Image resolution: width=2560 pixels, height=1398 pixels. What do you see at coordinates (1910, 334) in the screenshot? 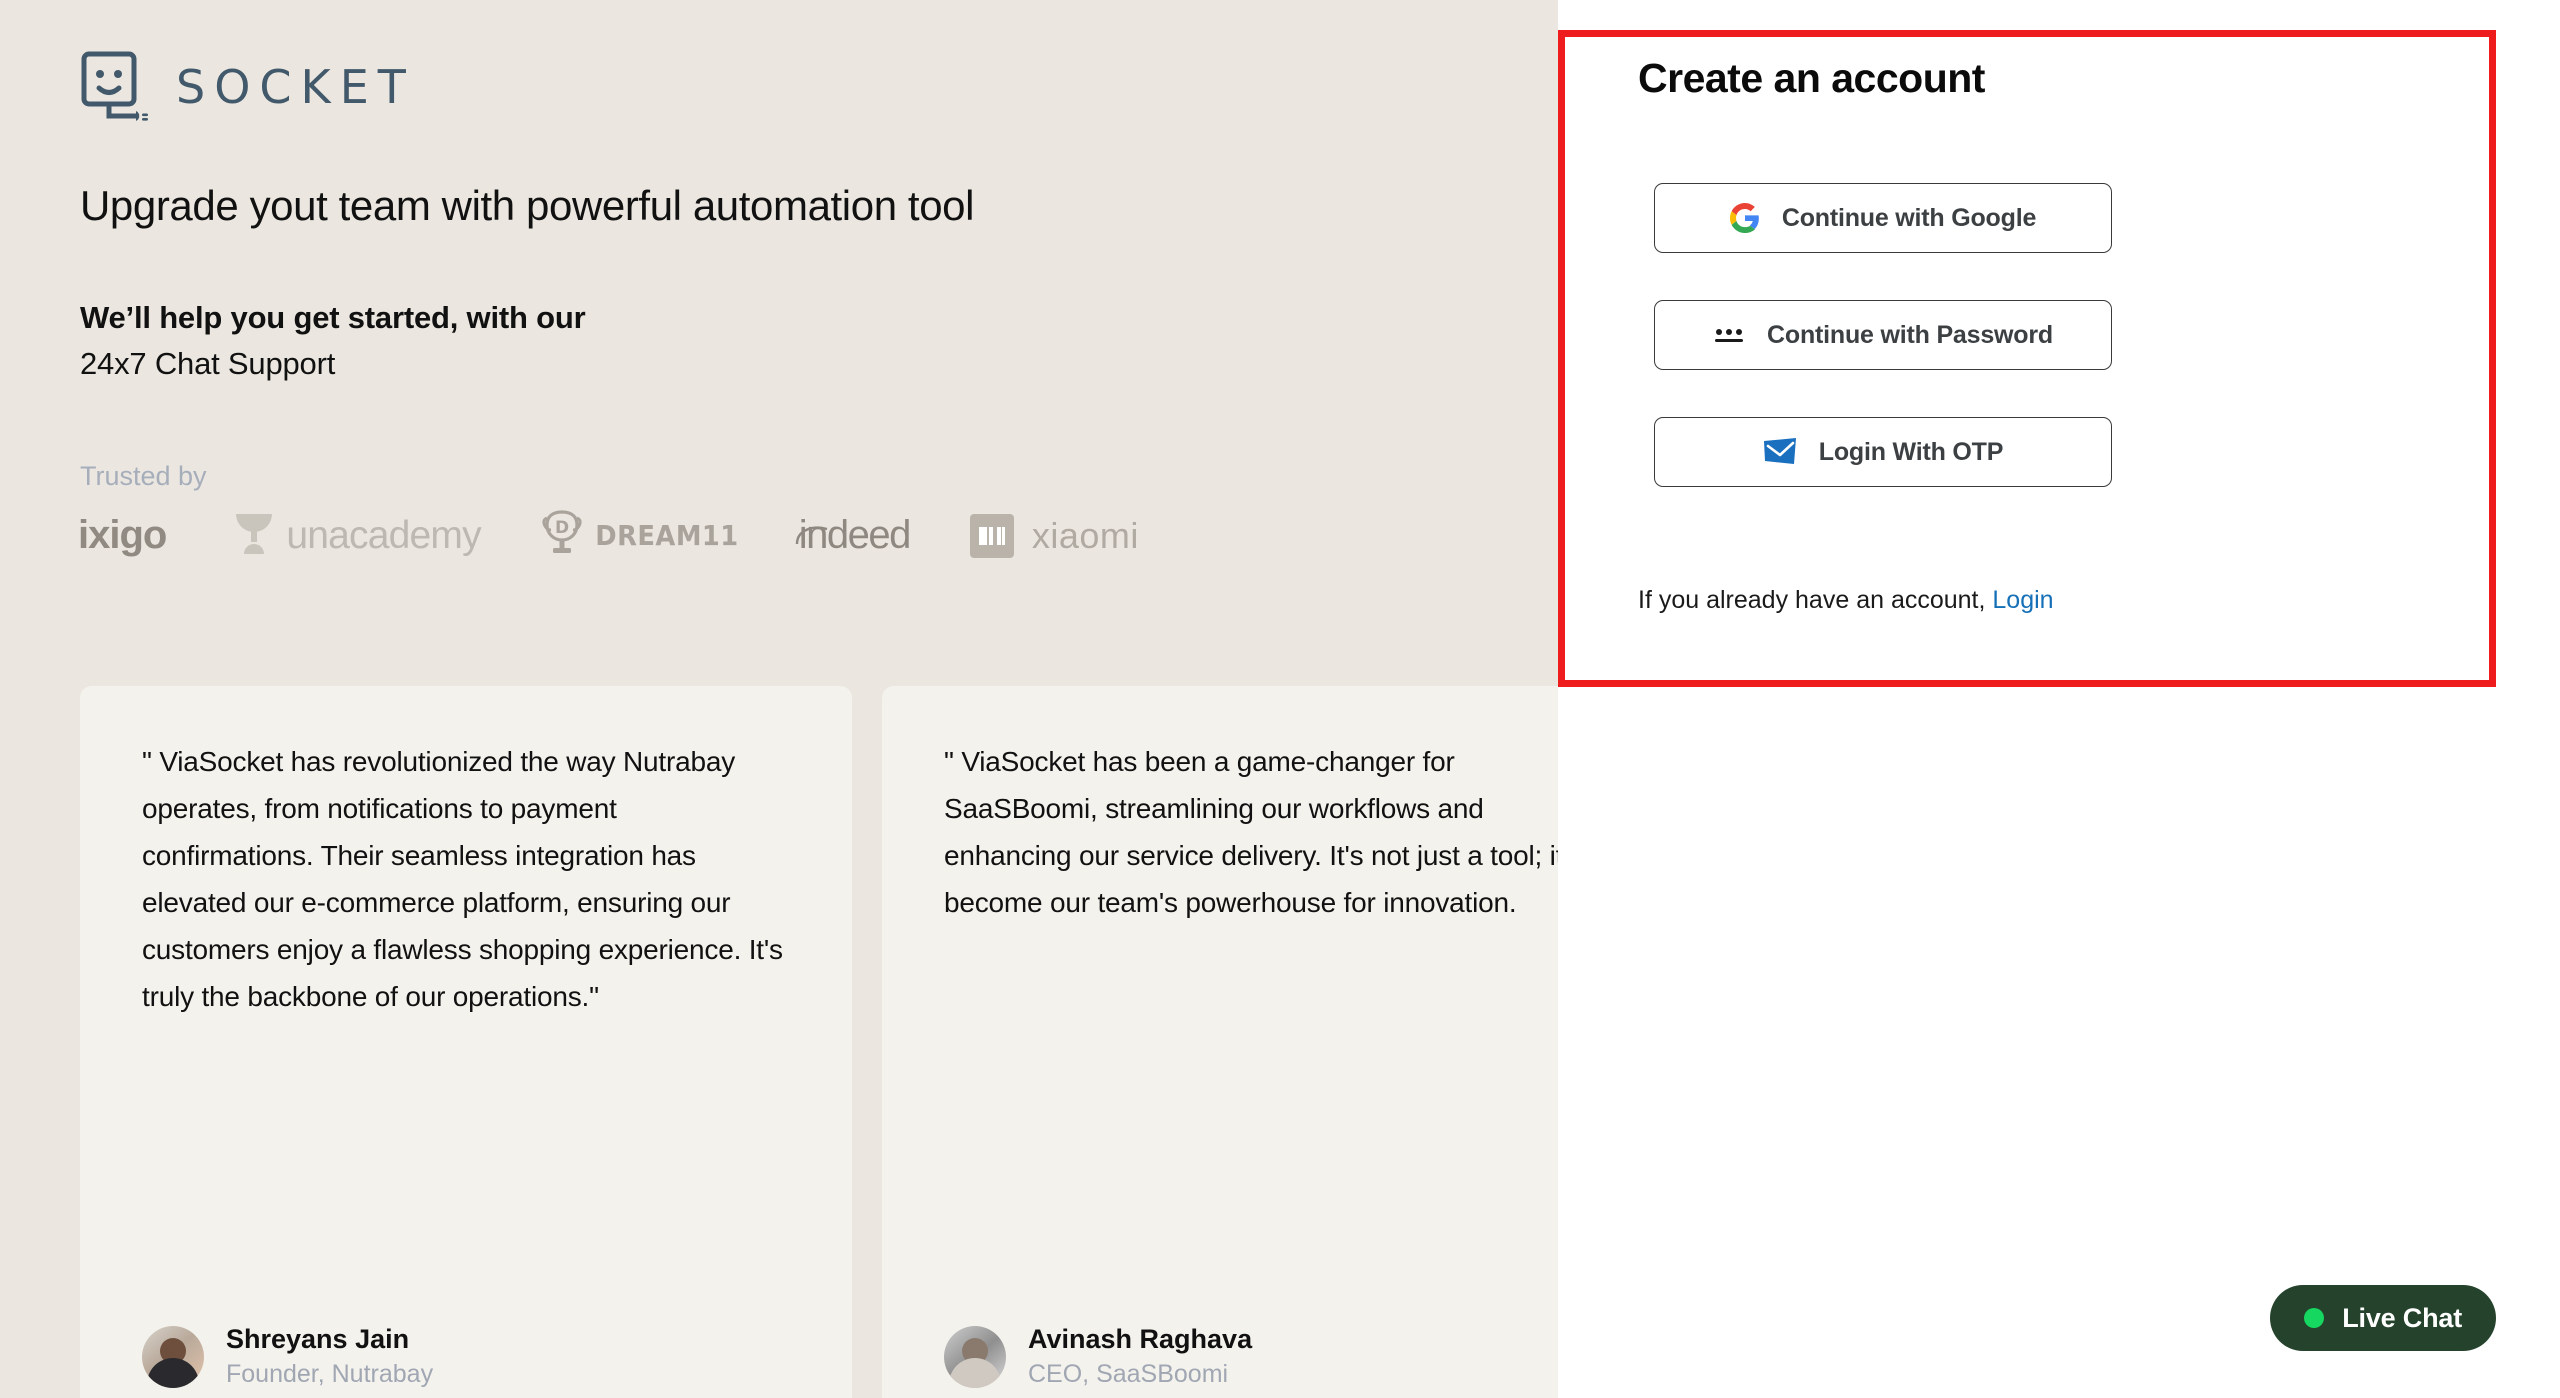
I see `continue-with-password-label: Continue with Password` at bounding box center [1910, 334].